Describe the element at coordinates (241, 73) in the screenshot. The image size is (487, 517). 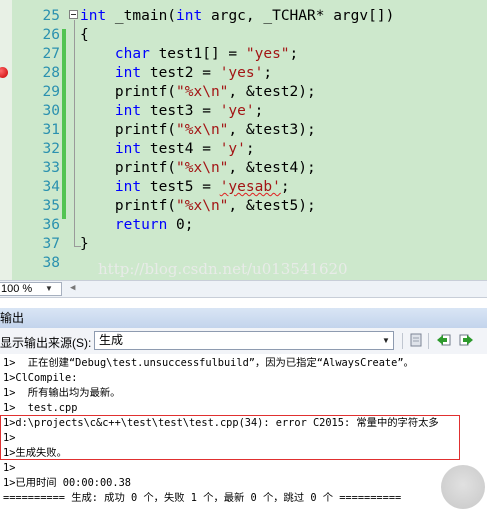
I see `literal-token: 'yes'` at that location.